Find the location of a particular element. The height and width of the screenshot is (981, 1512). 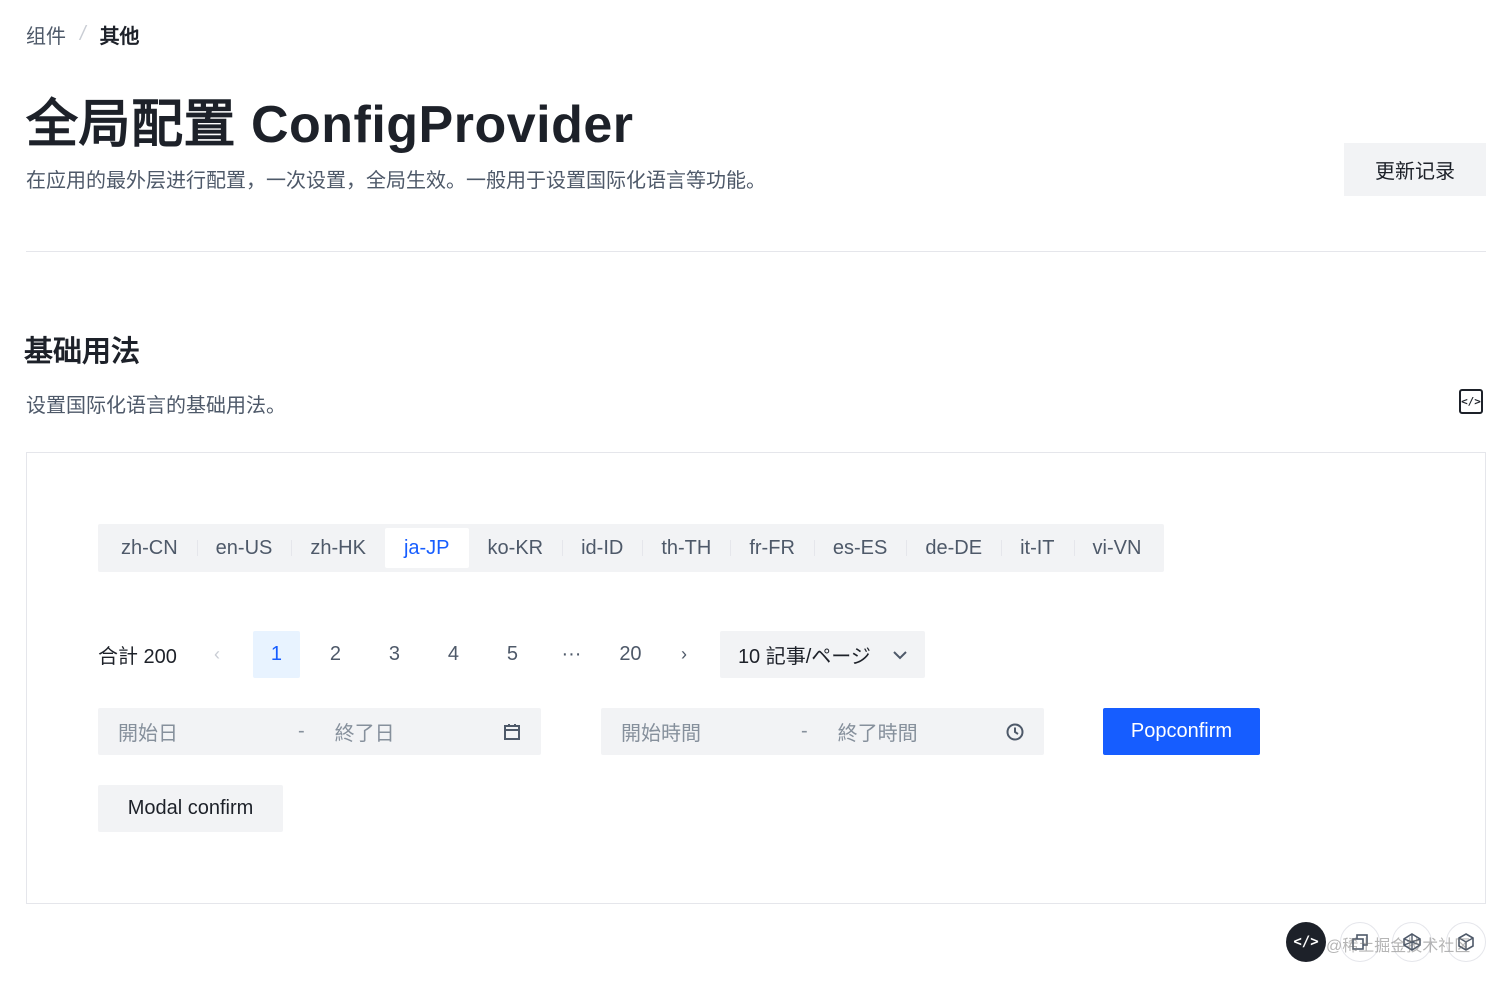

popconfirm-button: Popconfirm is located at coordinates (1181, 731).